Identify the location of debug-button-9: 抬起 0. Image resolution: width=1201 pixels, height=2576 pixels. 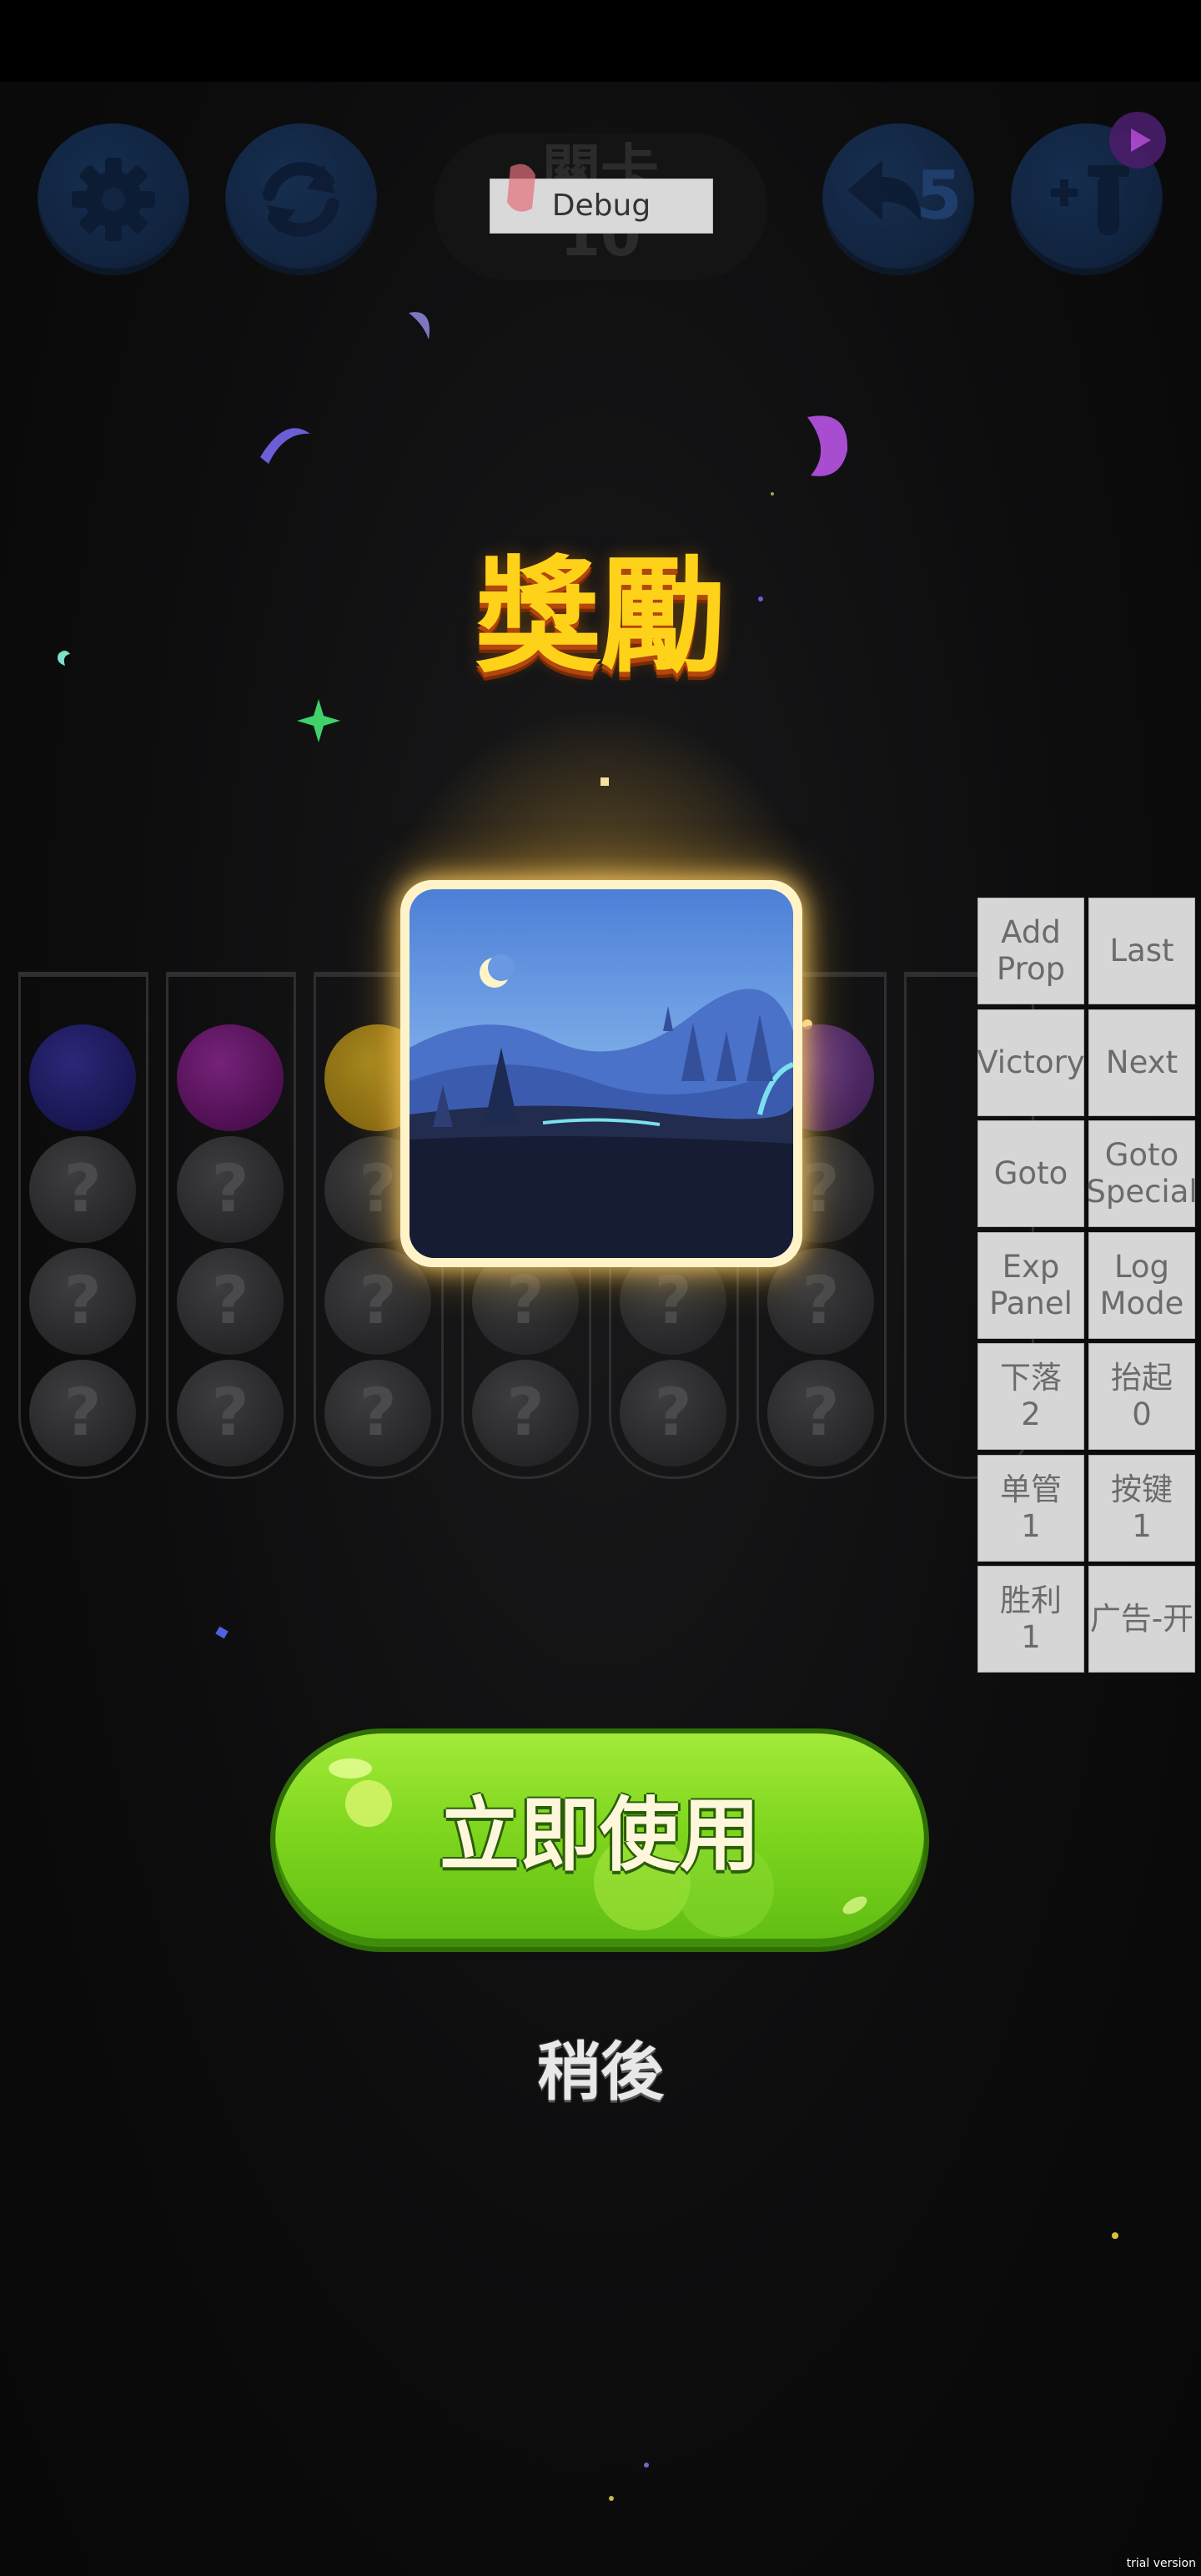
(1142, 1396).